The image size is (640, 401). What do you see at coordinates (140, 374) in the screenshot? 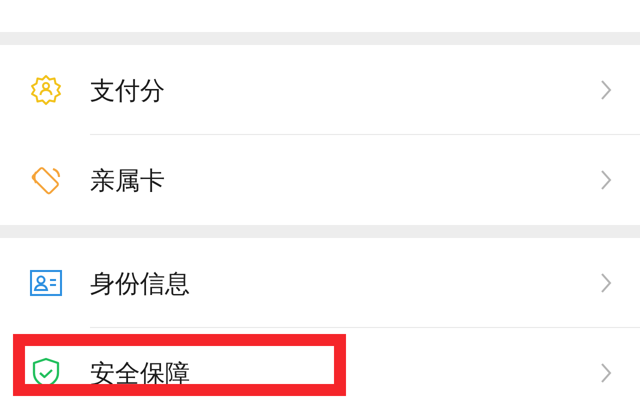
I see `menu-label: 安全保障` at bounding box center [140, 374].